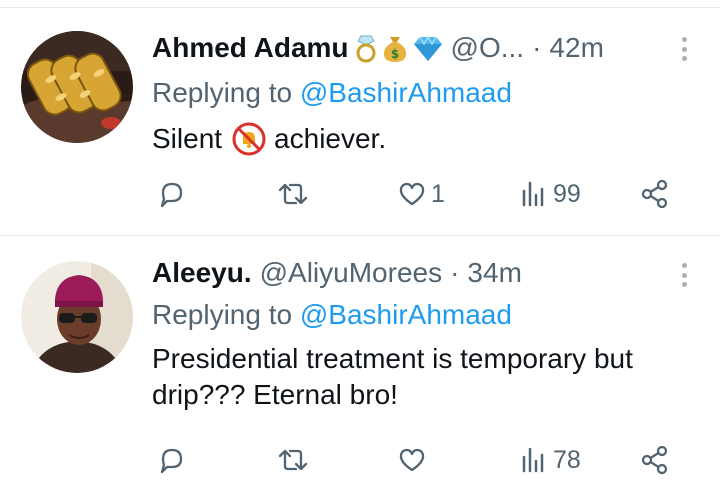  I want to click on gem-icon, so click(428, 48).